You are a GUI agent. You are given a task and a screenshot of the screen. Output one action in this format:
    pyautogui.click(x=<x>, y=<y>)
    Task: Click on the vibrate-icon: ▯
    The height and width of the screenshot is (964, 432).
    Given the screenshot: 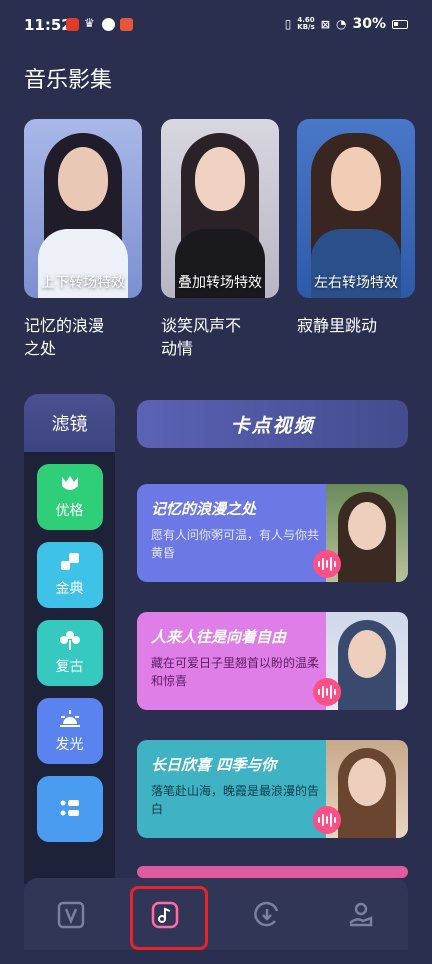 What is the action you would take?
    pyautogui.click(x=288, y=24)
    